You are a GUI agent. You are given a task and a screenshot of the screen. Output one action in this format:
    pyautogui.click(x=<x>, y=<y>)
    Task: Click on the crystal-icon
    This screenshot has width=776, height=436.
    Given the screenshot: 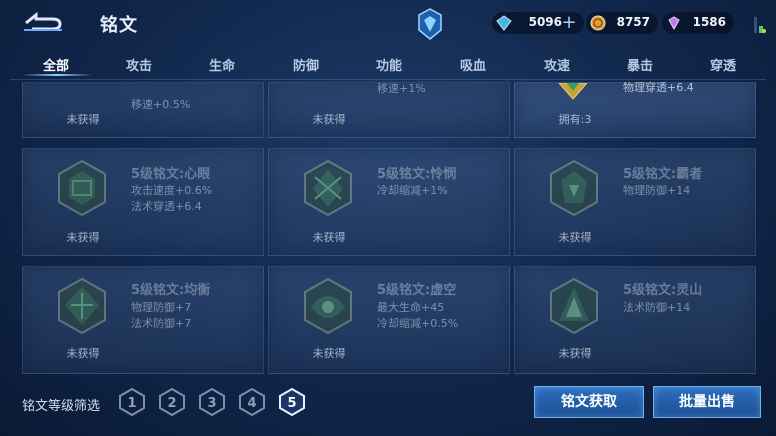 What is the action you would take?
    pyautogui.click(x=674, y=23)
    